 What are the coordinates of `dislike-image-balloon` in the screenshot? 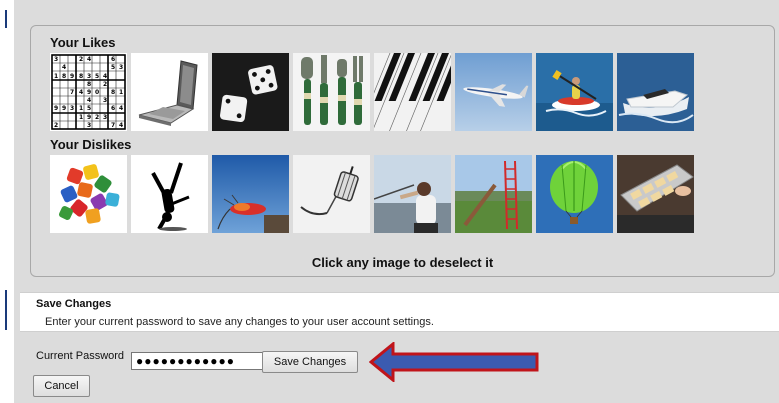 It's located at (574, 194).